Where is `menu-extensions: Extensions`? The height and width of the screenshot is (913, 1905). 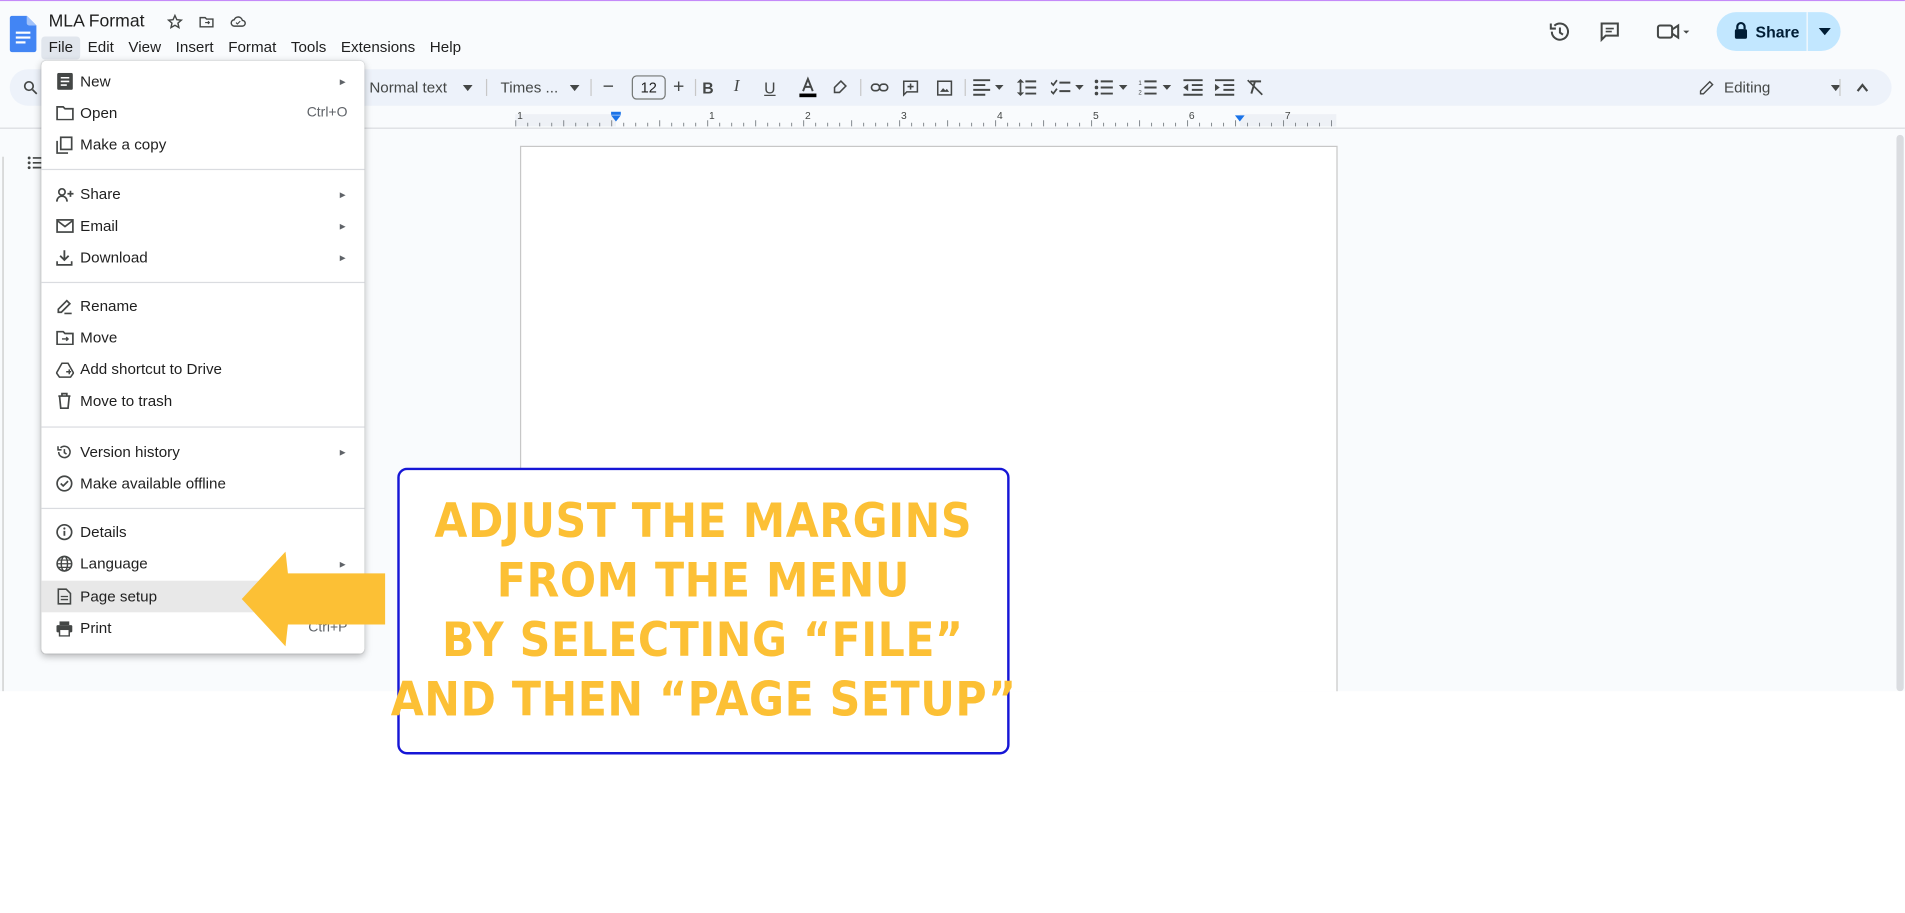 menu-extensions: Extensions is located at coordinates (378, 47).